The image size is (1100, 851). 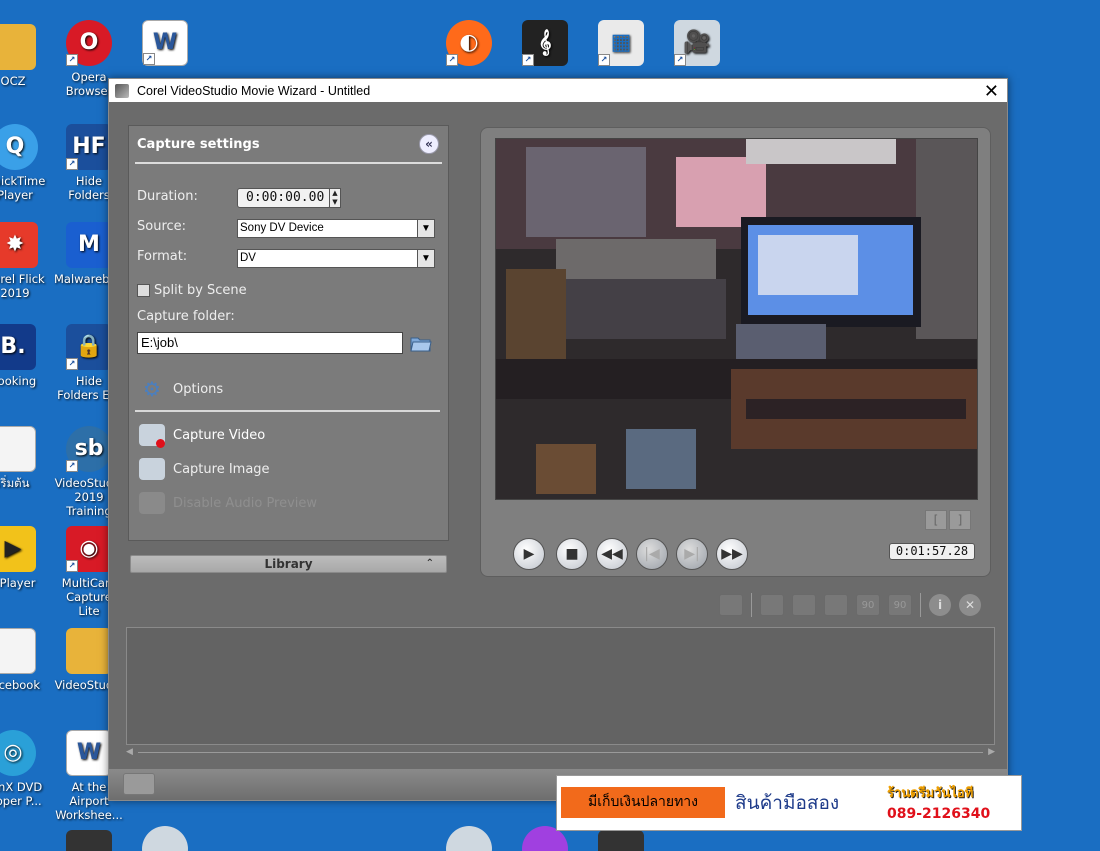 I want to click on video-camera-icon, so click(x=152, y=436).